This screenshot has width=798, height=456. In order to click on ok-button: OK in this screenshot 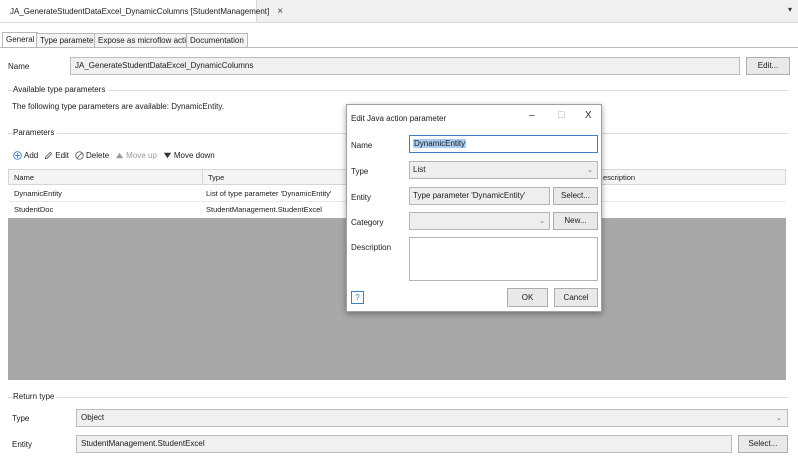, I will do `click(527, 297)`.